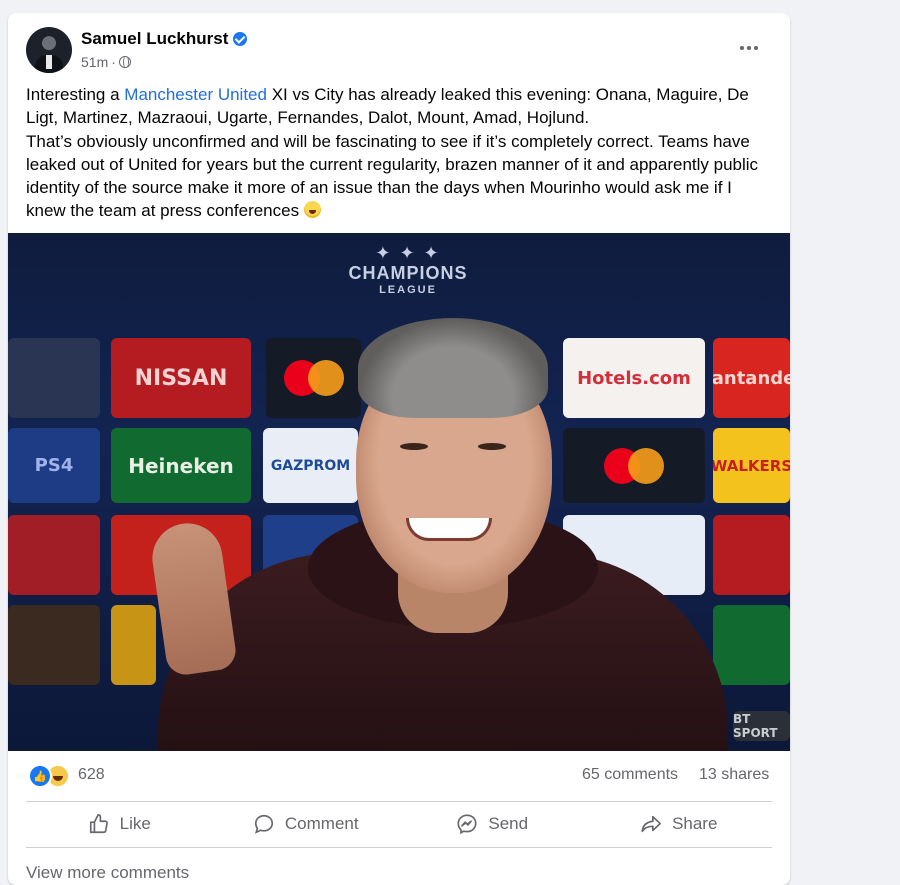 The height and width of the screenshot is (885, 900). Describe the element at coordinates (761, 726) in the screenshot. I see `sponsor-bt-sport: BT SPORT` at that location.